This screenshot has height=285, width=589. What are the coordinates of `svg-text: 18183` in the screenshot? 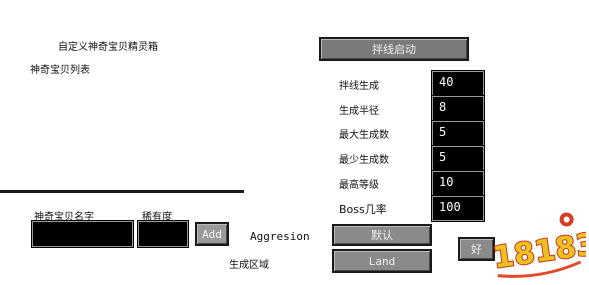 It's located at (538, 251).